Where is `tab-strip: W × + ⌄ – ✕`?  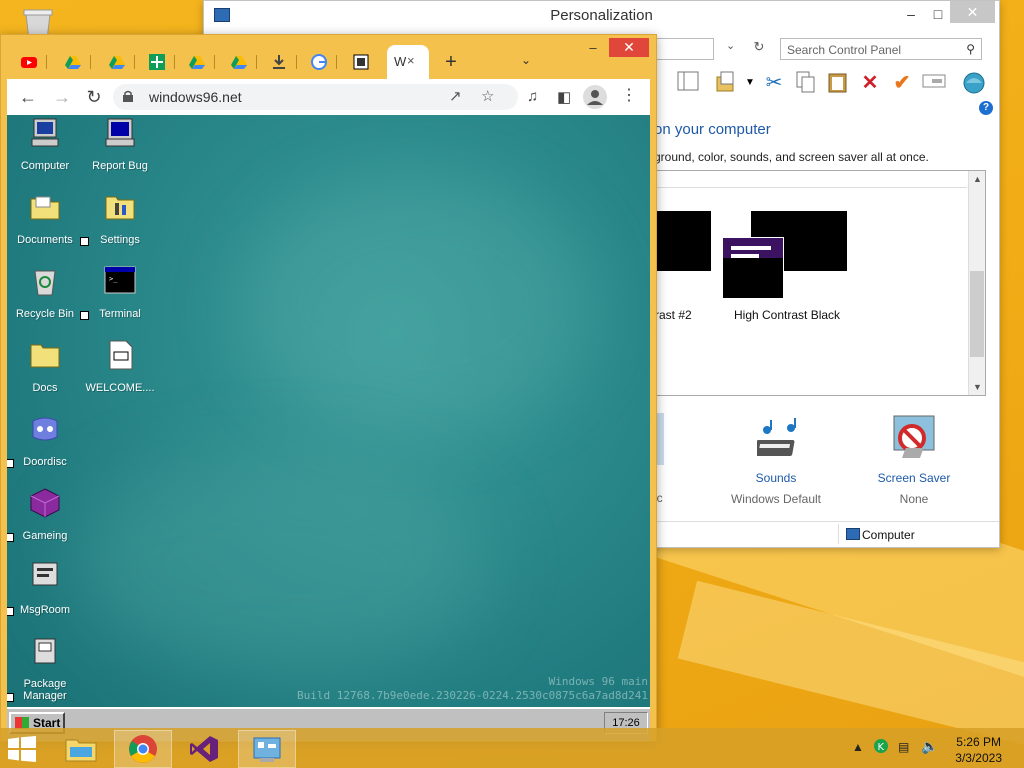 tab-strip: W × + ⌄ – ✕ is located at coordinates (328, 57).